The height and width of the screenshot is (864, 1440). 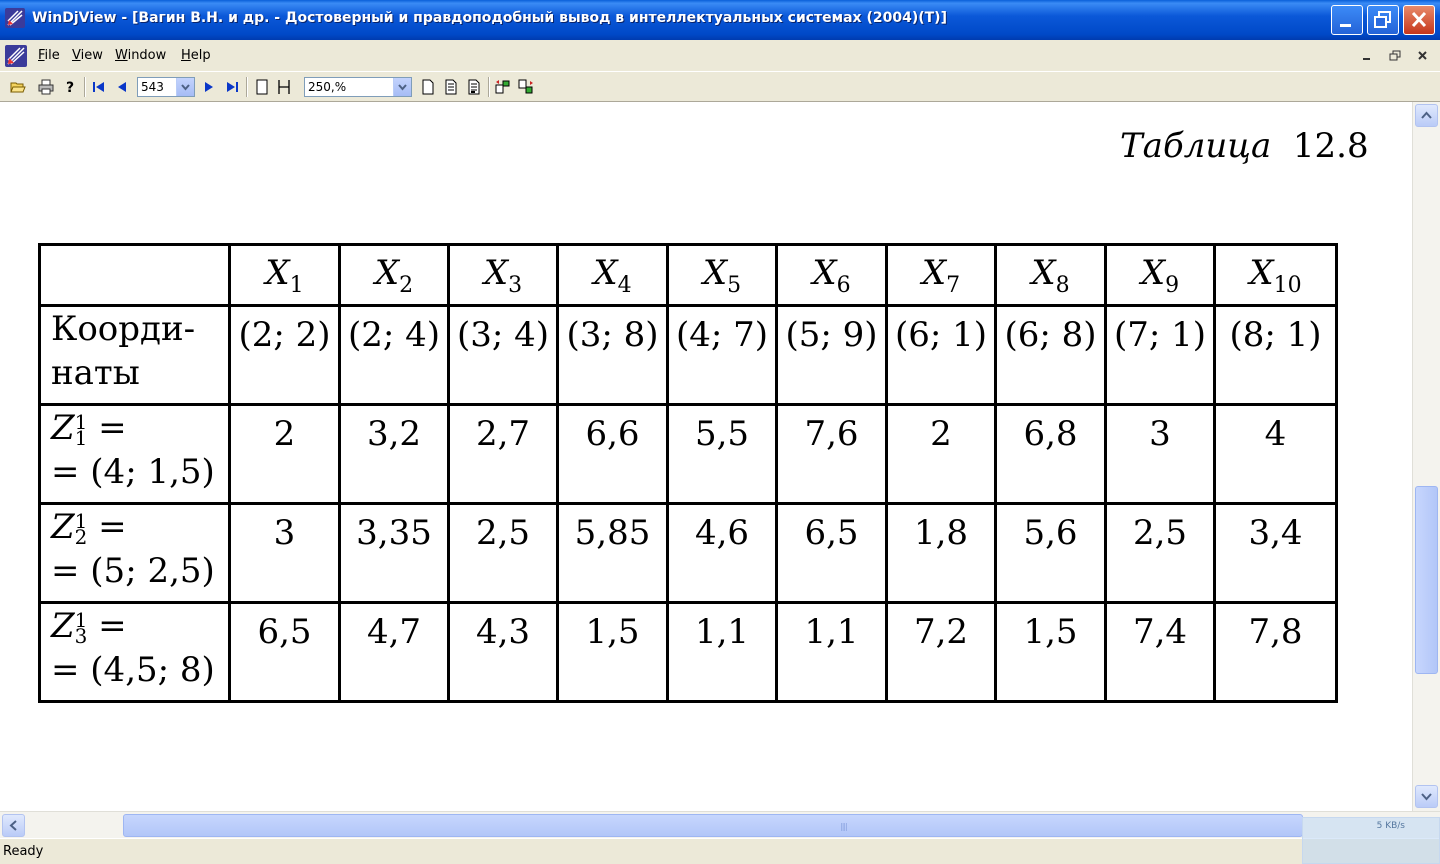 What do you see at coordinates (503, 652) in the screenshot?
I see `table-cell: 4,3` at bounding box center [503, 652].